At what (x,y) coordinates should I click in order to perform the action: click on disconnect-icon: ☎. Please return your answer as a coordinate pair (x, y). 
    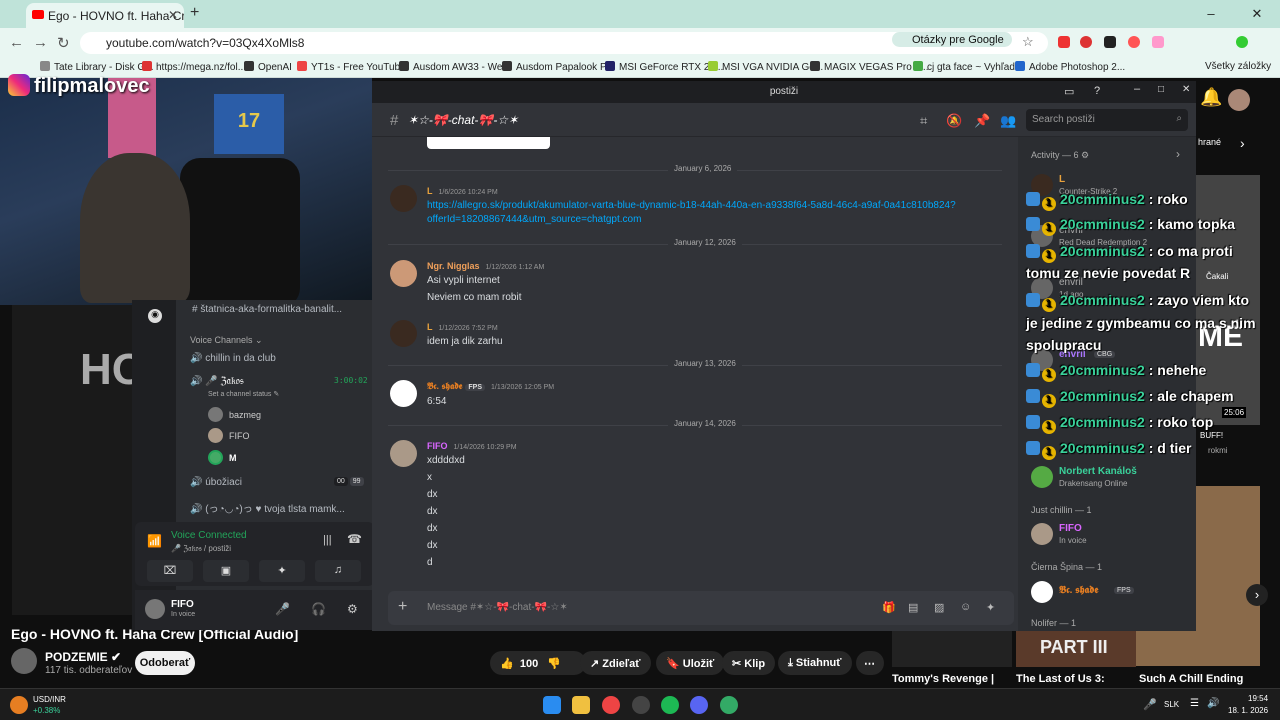
    Looking at the image, I should click on (354, 539).